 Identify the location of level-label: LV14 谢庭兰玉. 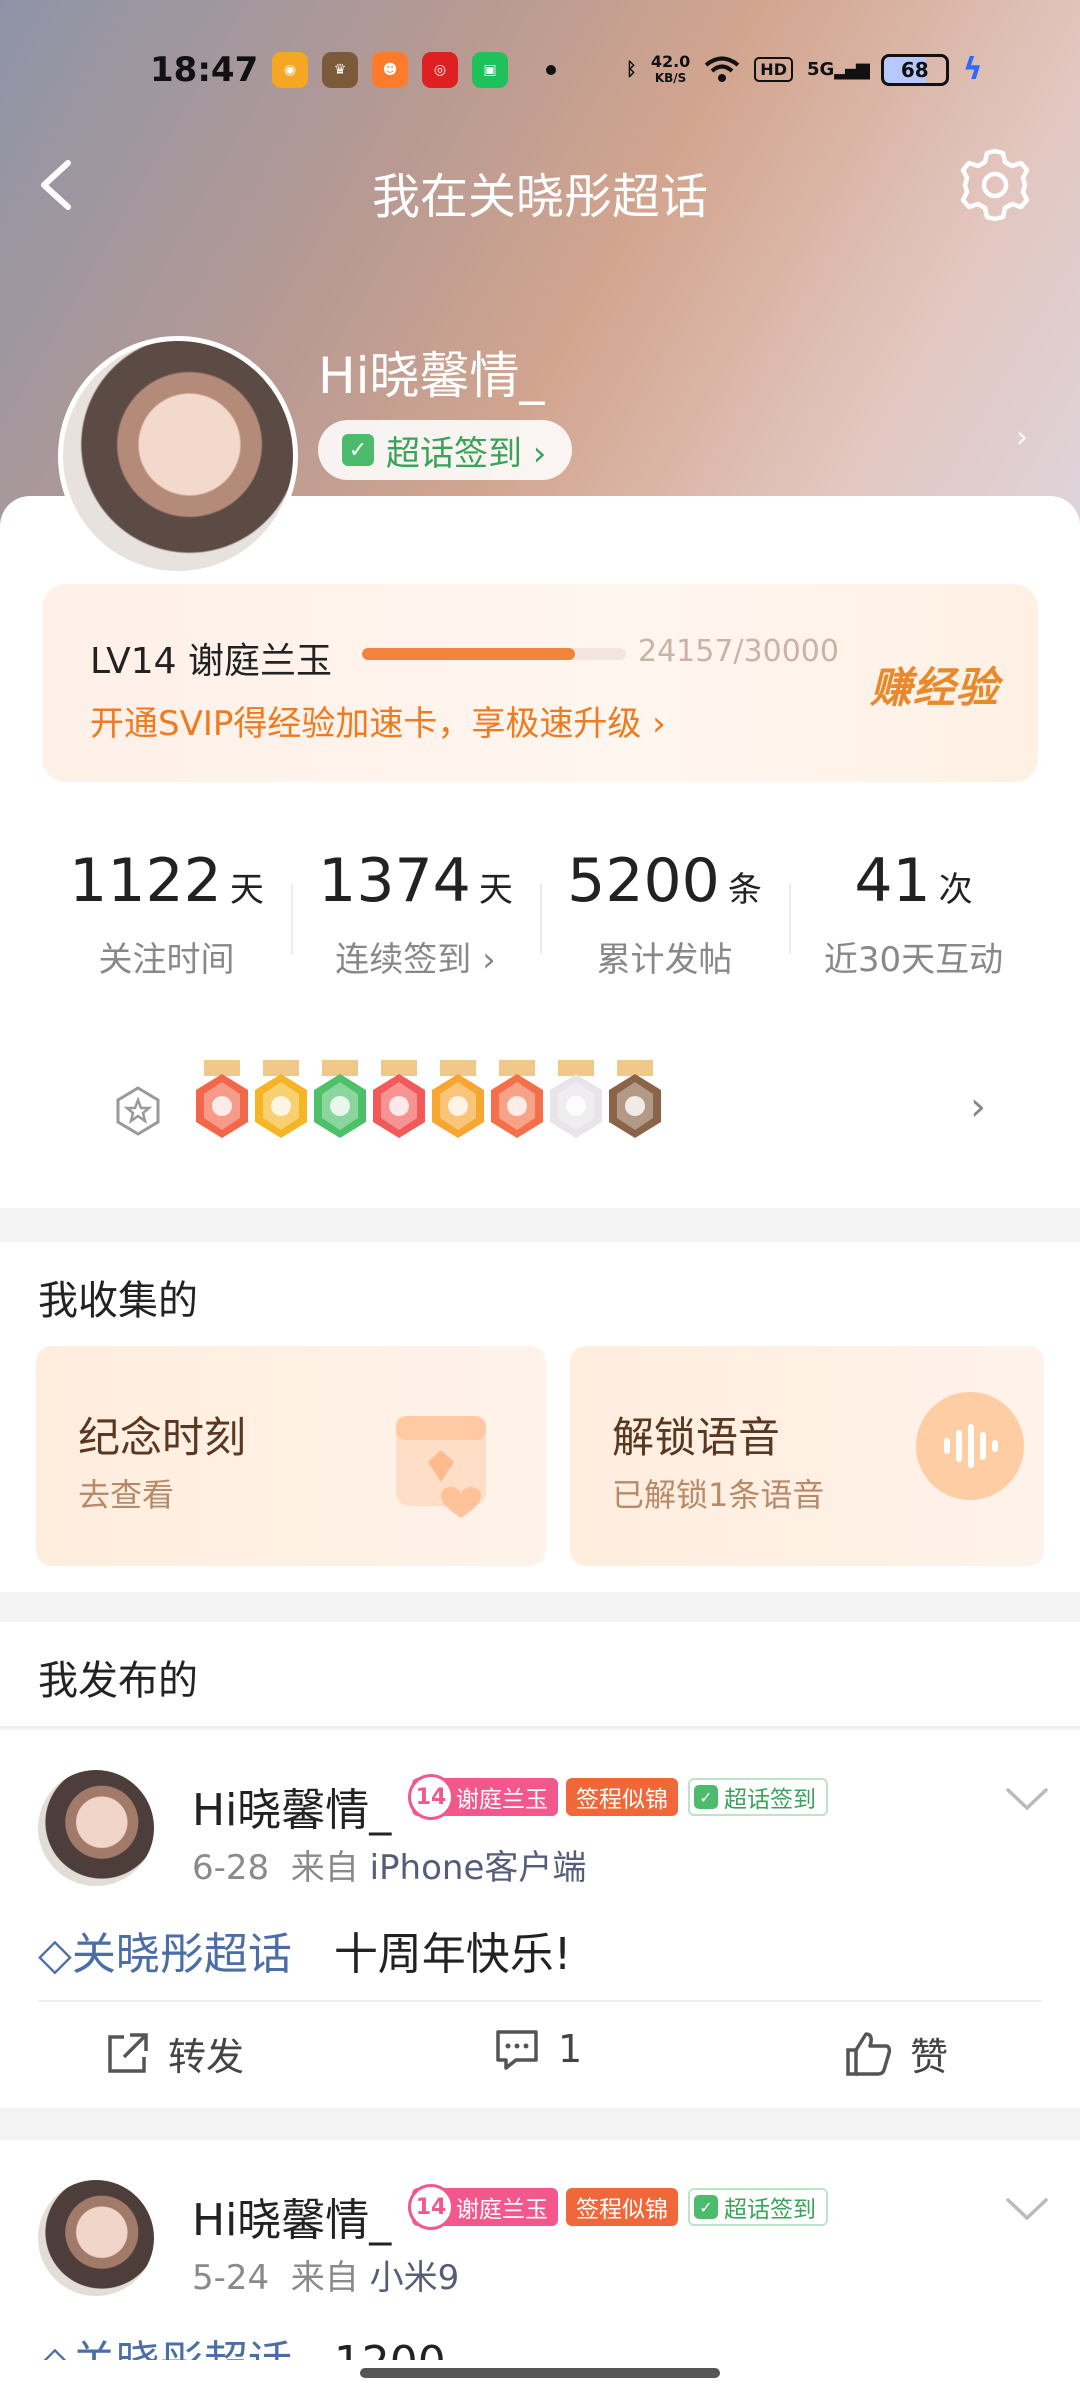
(211, 661).